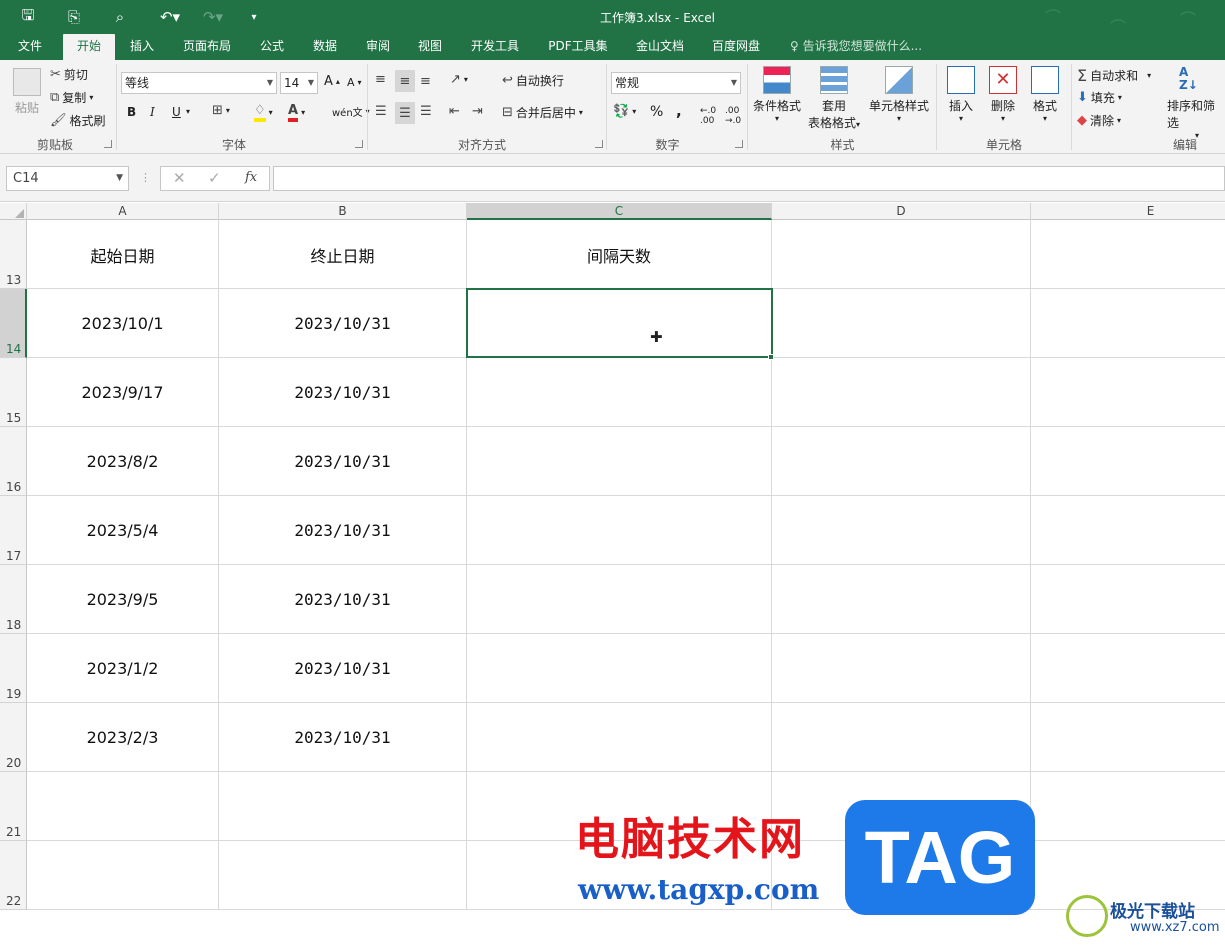 The height and width of the screenshot is (946, 1225). I want to click on align-middle-button: ≡, so click(405, 81).